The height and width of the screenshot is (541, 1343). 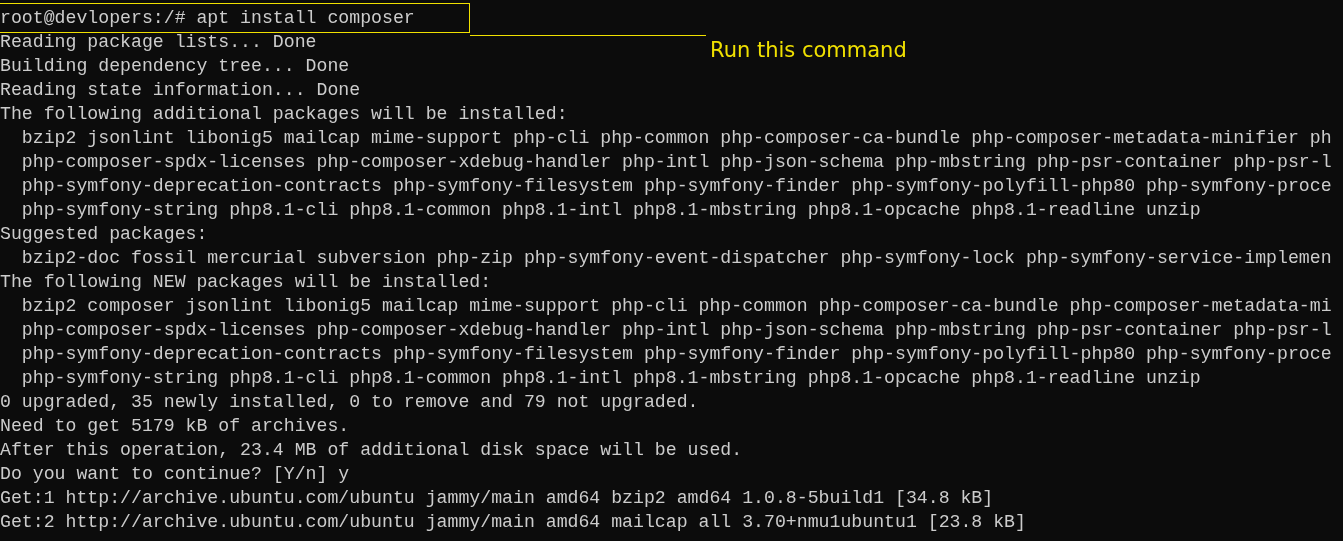 I want to click on output-line: The following NEW packages will be installed:, so click(x=246, y=282).